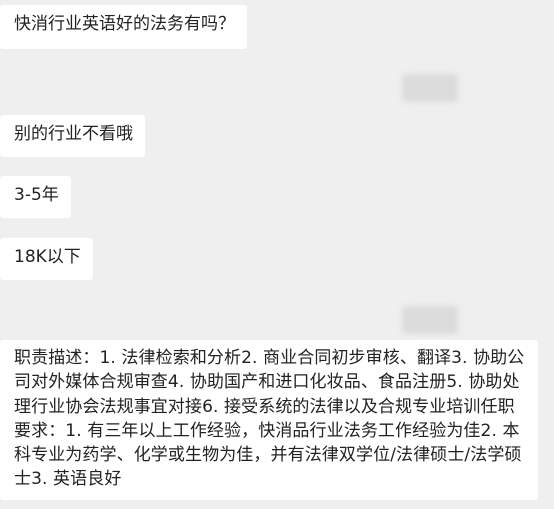 The image size is (554, 509). I want to click on message-bubble: 快消行业英语好的法务有吗？, so click(123, 27).